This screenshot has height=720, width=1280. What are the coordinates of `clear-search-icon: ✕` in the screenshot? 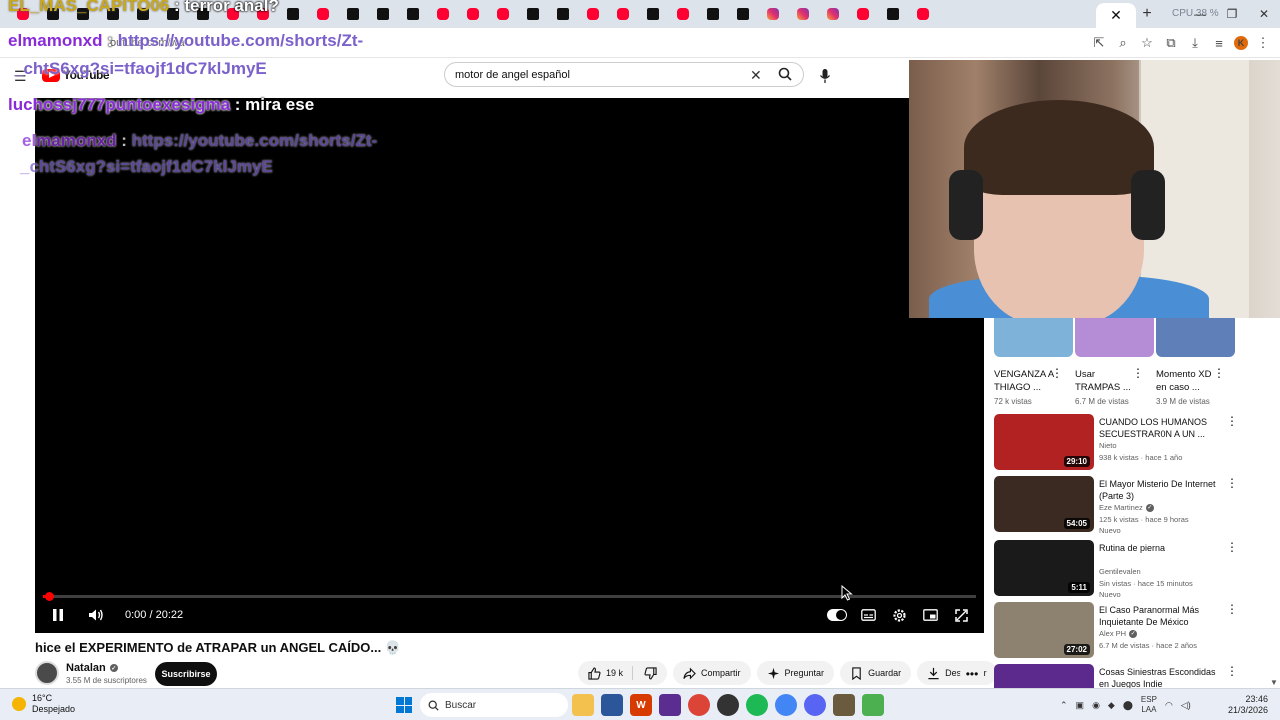 It's located at (756, 75).